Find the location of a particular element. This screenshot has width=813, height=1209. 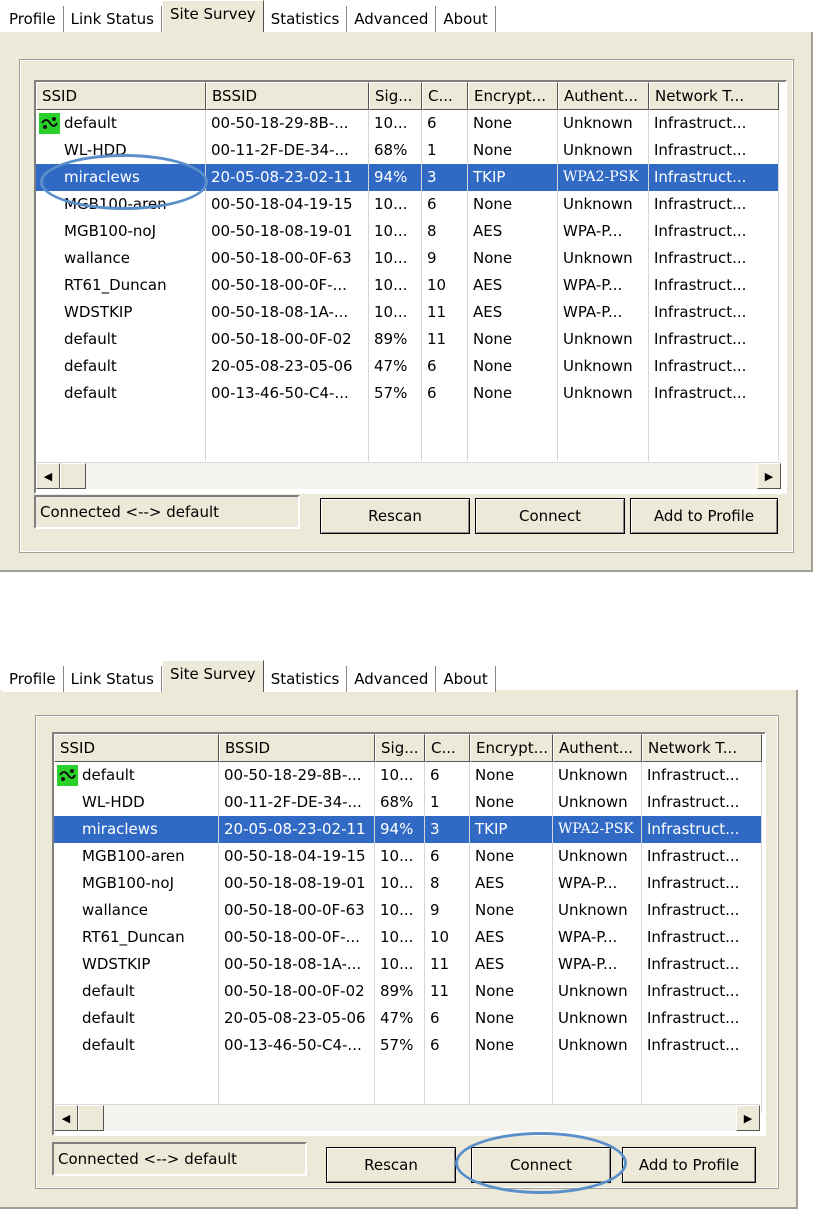

col-ssid-cell: WL-HDD is located at coordinates (121, 150).